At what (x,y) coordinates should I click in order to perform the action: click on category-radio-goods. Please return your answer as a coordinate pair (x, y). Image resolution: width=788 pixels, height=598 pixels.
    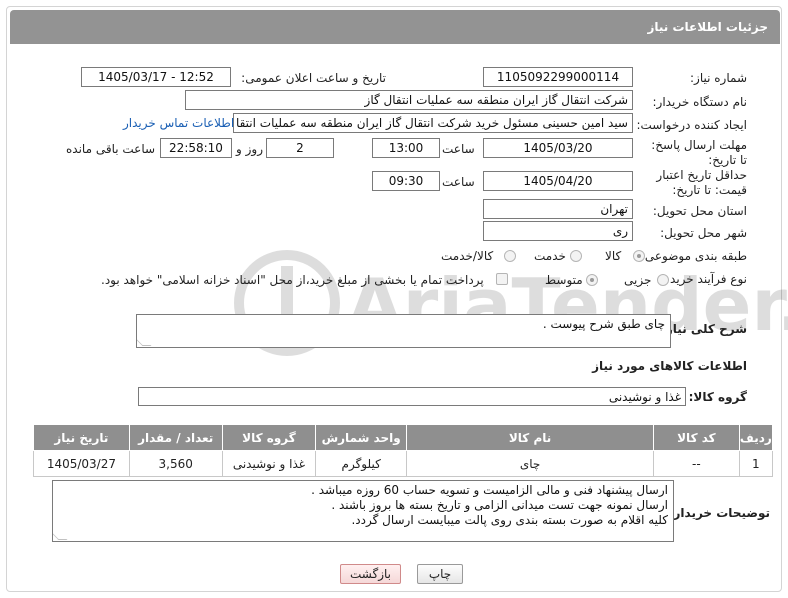
    Looking at the image, I should click on (639, 256).